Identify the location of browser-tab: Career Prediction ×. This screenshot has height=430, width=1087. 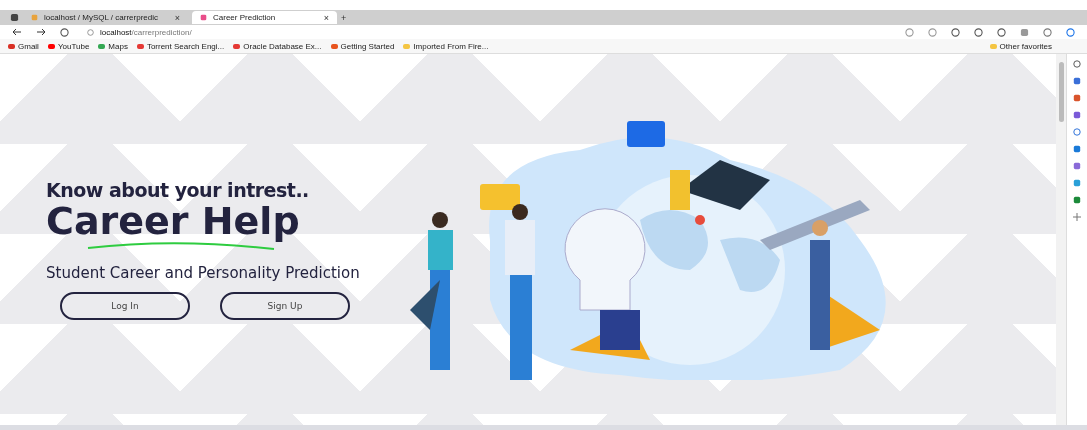
(264, 17).